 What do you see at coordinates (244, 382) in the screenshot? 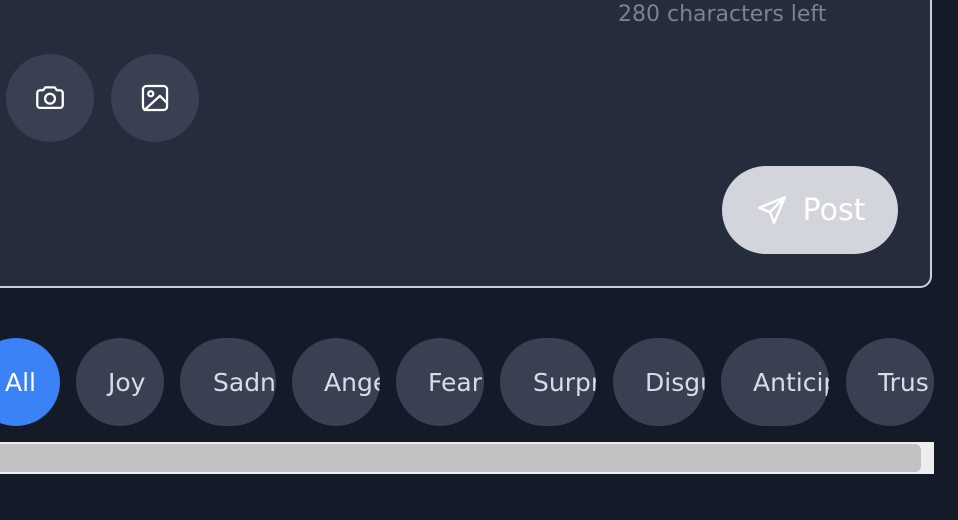
I see `filter-chip-label: Sadne` at bounding box center [244, 382].